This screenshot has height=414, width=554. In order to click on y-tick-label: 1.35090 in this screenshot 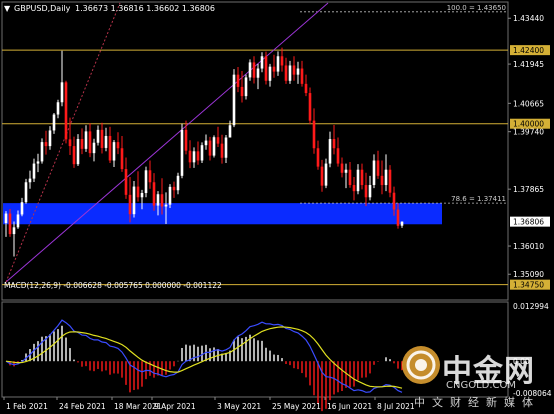, I will do `click(528, 274)`.